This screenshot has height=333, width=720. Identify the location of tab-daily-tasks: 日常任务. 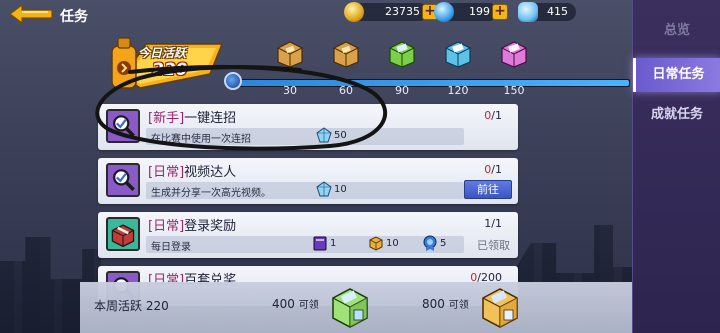
(676, 75).